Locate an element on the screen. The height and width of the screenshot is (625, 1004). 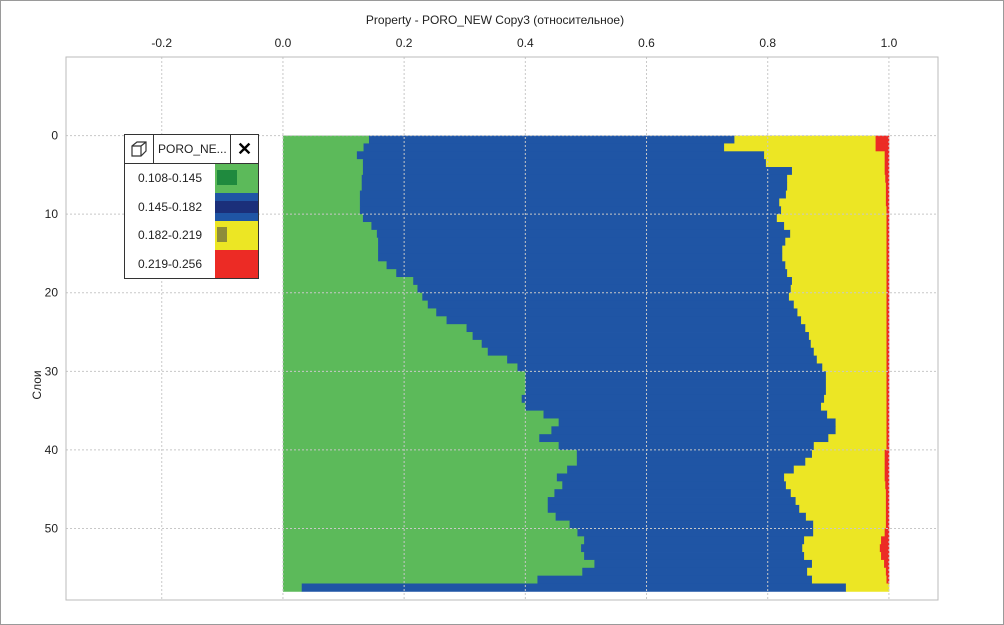
x-tick-label: 0.4 is located at coordinates (525, 43).